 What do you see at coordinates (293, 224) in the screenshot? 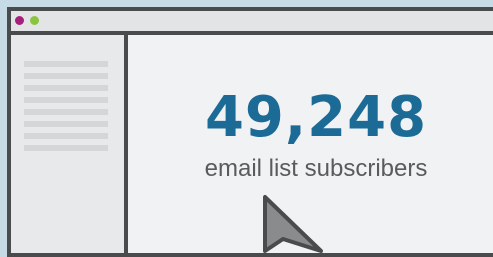
I see `cursor-arrow-icon` at bounding box center [293, 224].